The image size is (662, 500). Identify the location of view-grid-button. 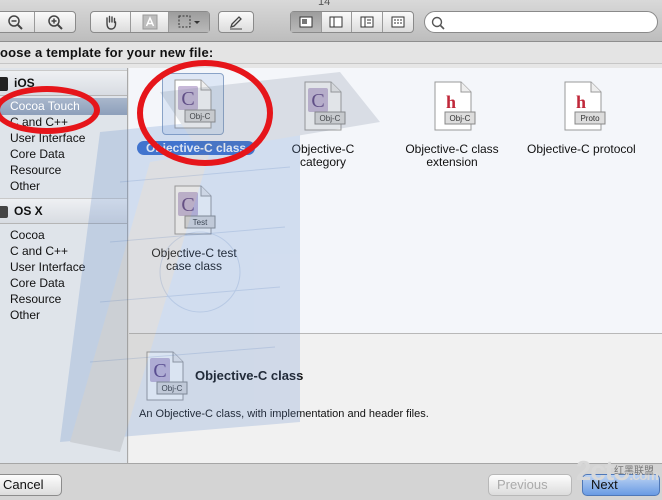
(398, 22).